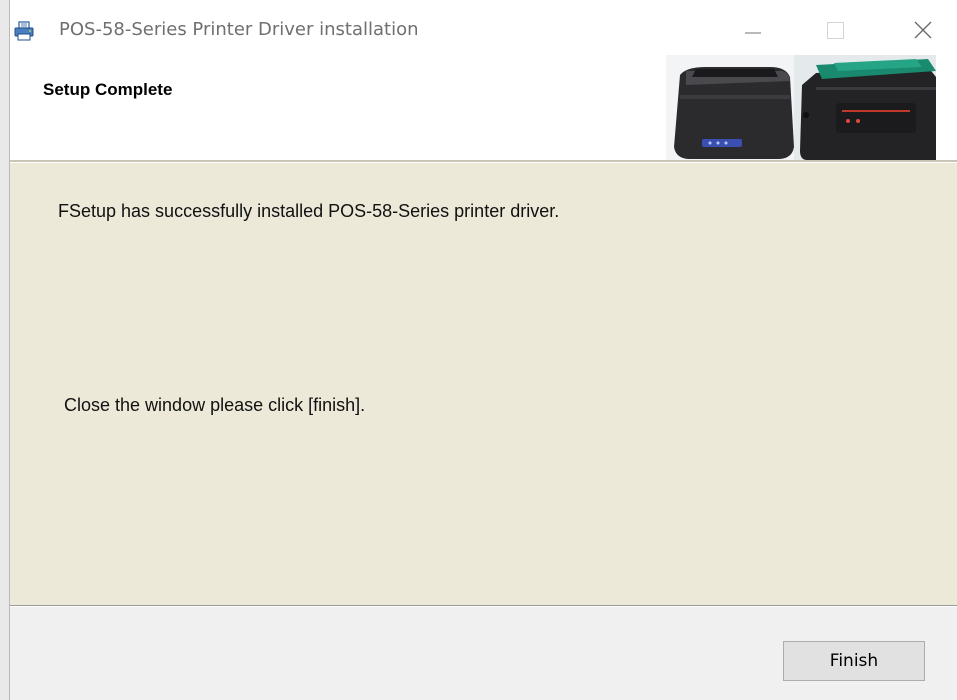  I want to click on printer-icon, so click(24, 31).